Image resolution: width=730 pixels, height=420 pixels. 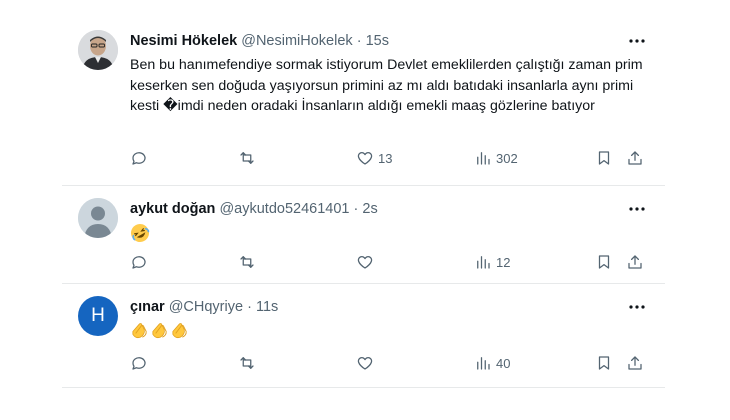 What do you see at coordinates (507, 158) in the screenshot?
I see `view-count: 302` at bounding box center [507, 158].